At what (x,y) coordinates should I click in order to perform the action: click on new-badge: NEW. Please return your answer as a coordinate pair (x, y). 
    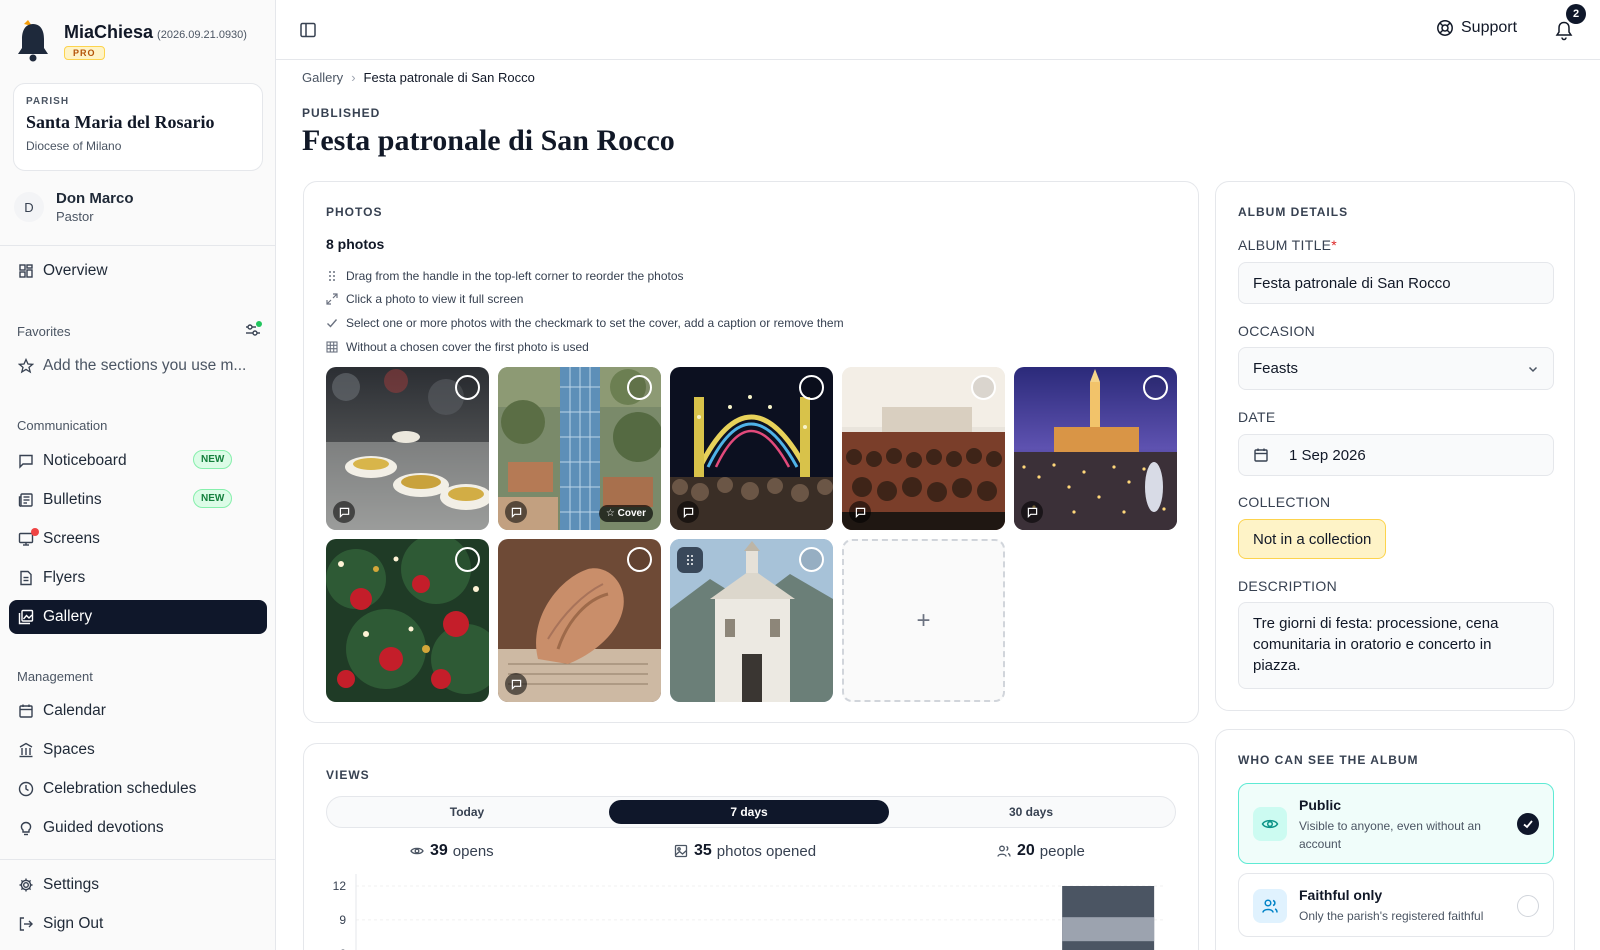
    Looking at the image, I should click on (213, 498).